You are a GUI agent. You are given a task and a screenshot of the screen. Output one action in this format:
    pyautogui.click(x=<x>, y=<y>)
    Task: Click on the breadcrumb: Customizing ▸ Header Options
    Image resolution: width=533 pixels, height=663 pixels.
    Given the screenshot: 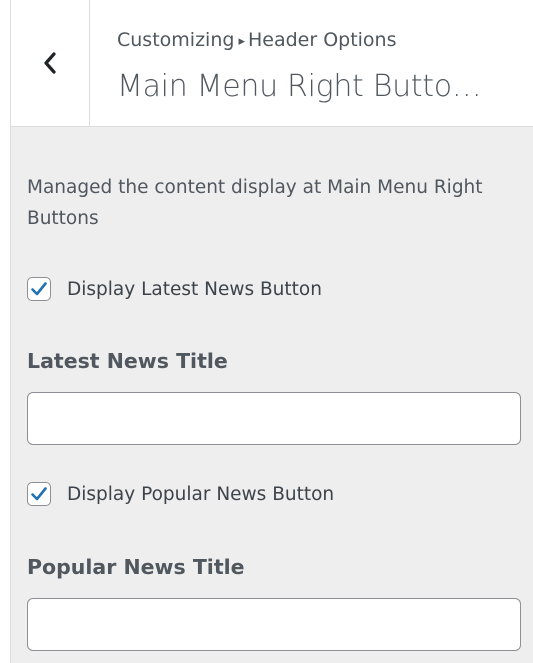 What is the action you would take?
    pyautogui.click(x=257, y=41)
    